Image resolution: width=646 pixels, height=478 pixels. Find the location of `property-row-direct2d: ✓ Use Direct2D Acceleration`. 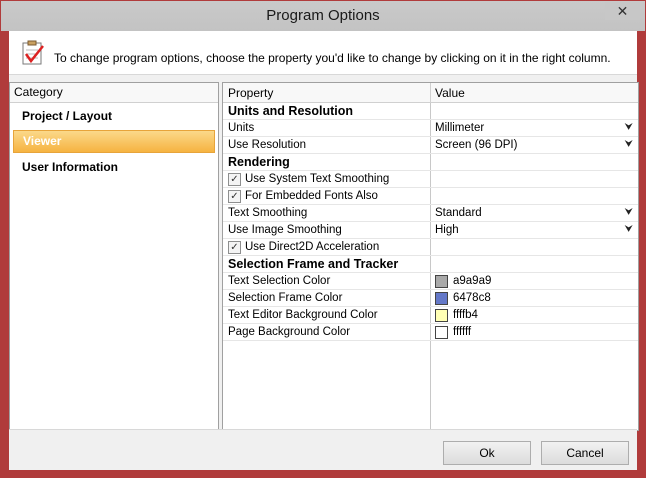

property-row-direct2d: ✓ Use Direct2D Acceleration is located at coordinates (430, 247).